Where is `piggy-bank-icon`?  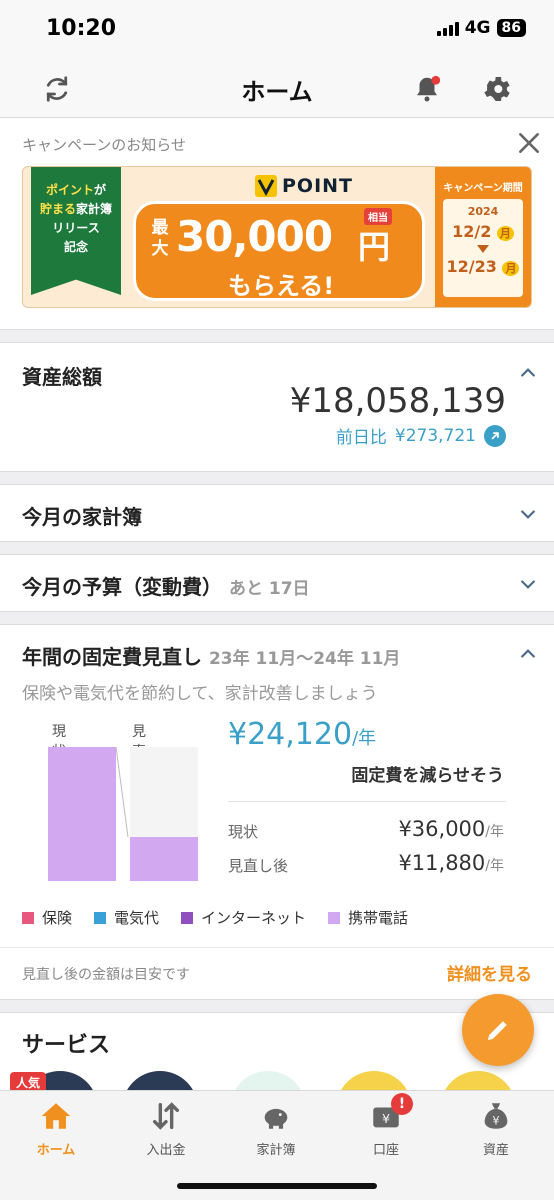 piggy-bank-icon is located at coordinates (276, 1116).